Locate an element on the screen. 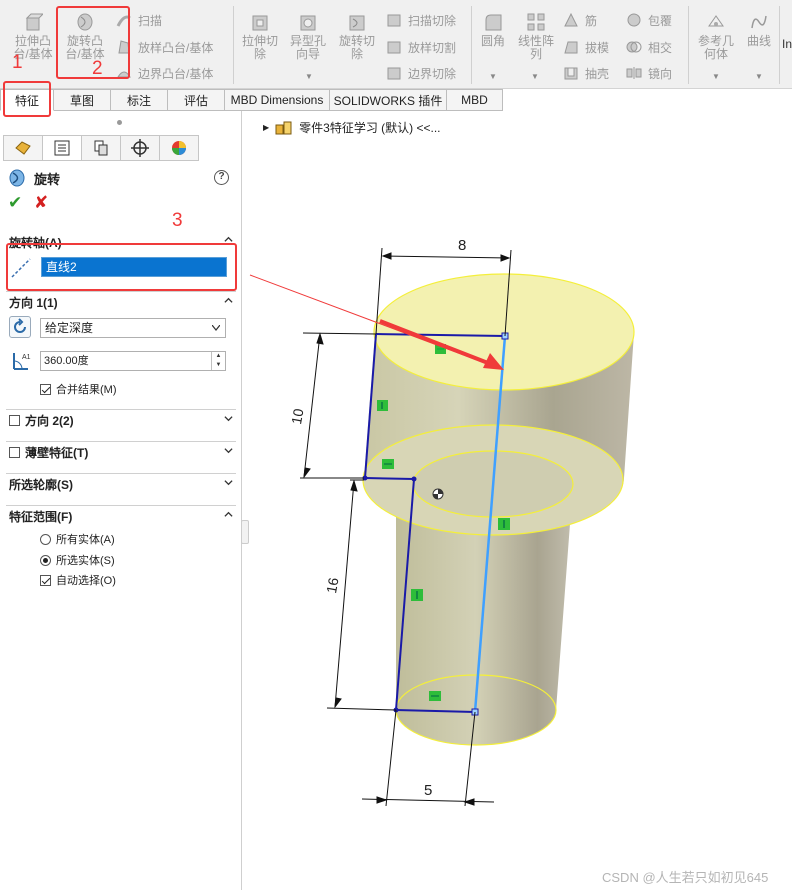  property-manager-tab is located at coordinates (62, 148).